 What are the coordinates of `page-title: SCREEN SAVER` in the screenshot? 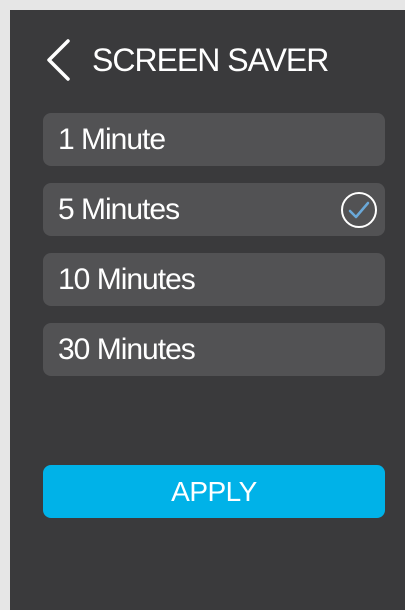 It's located at (210, 60).